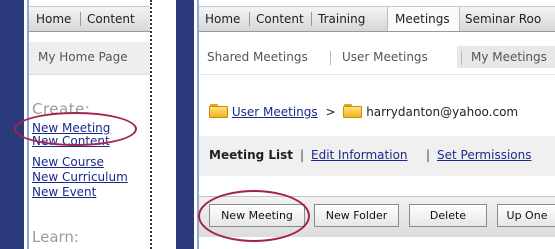 The image size is (555, 249). I want to click on right-navy-bar, so click(185, 124).